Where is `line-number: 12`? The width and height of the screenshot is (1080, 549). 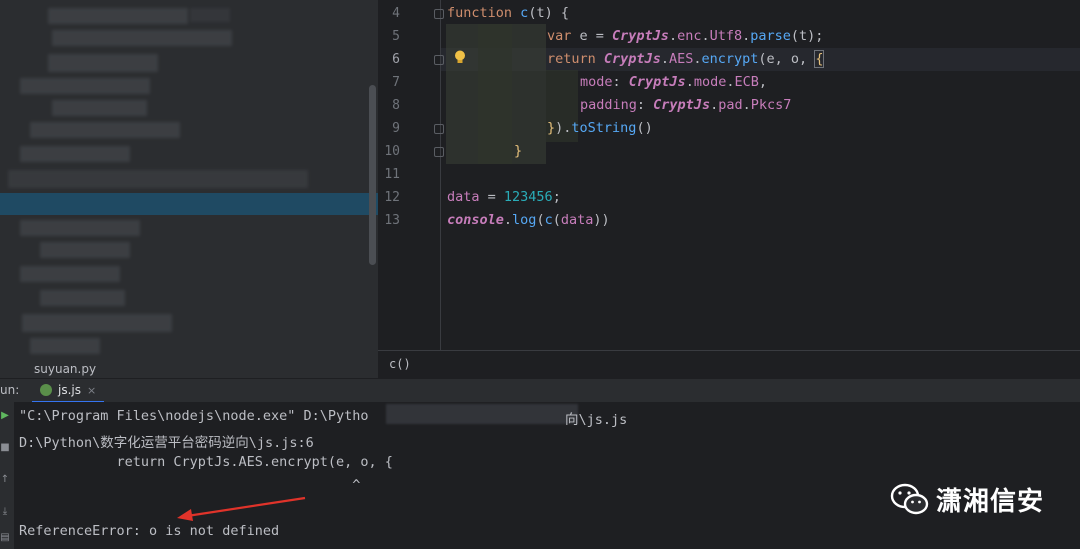 line-number: 12 is located at coordinates (392, 197).